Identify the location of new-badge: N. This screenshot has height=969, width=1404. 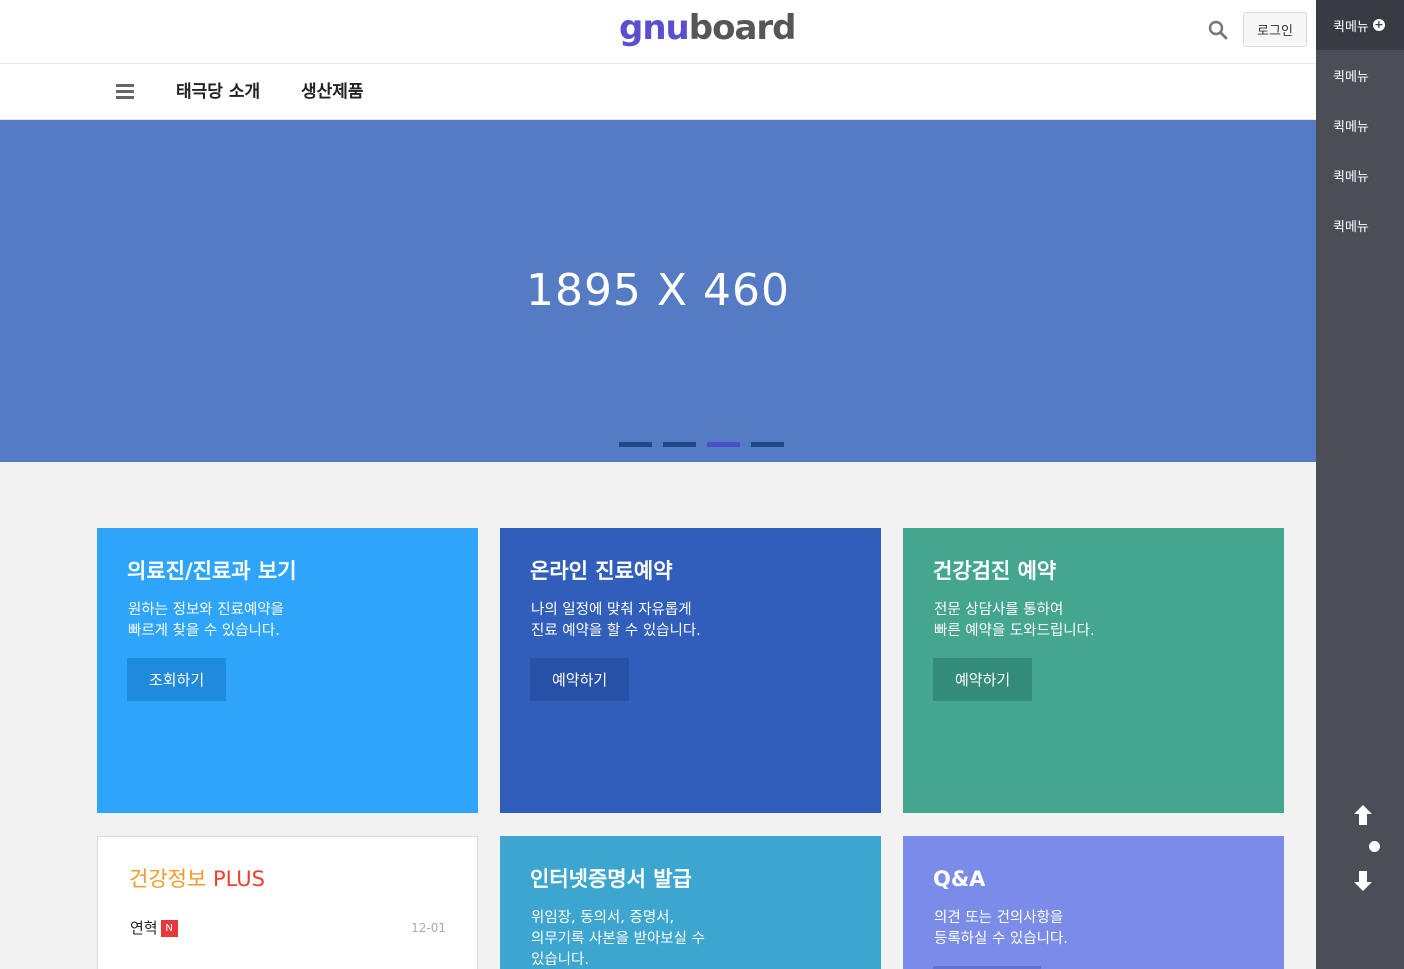
(169, 928).